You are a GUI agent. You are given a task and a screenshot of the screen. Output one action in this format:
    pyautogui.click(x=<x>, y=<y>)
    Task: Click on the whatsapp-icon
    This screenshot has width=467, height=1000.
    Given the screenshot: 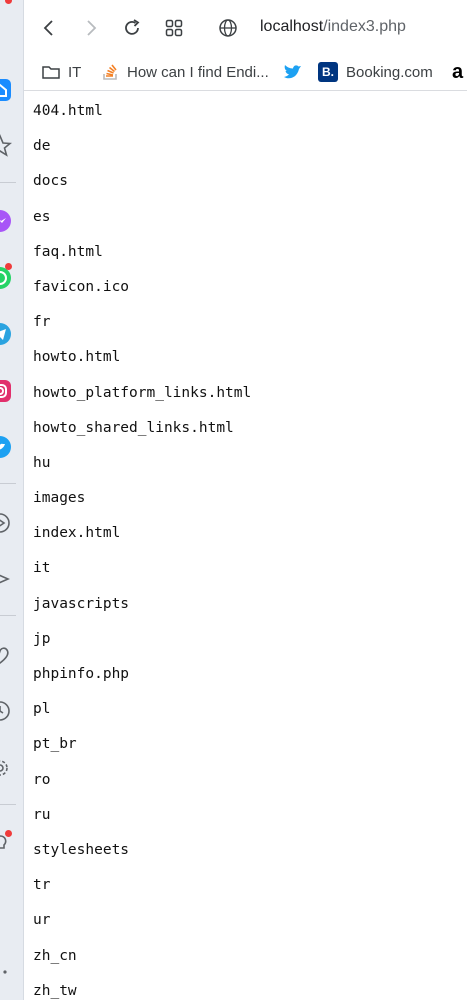 What is the action you would take?
    pyautogui.click(x=11, y=278)
    